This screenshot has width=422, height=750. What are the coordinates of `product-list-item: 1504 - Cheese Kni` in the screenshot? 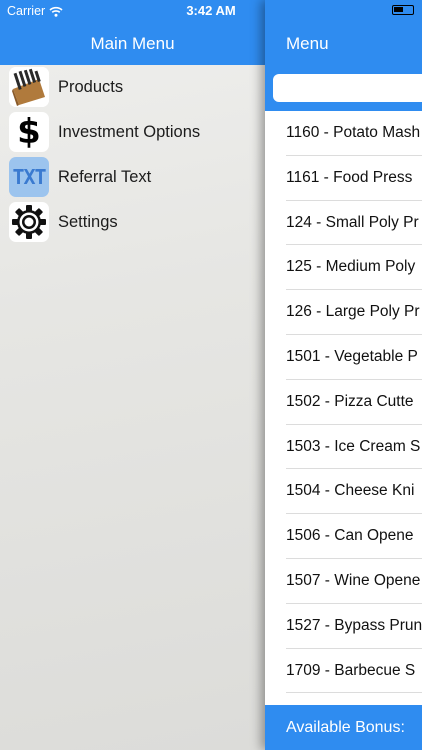 It's located at (343, 492).